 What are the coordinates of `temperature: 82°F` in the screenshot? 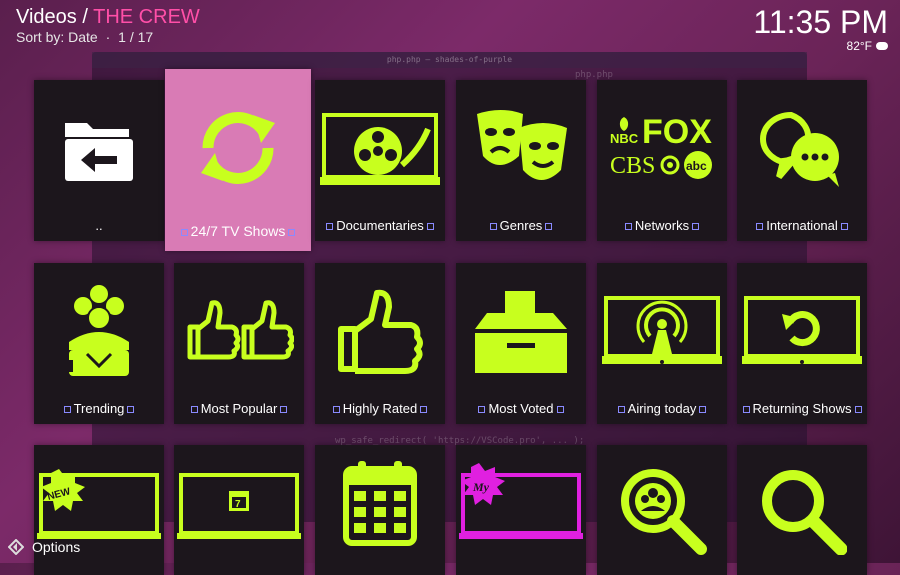 It's located at (859, 46).